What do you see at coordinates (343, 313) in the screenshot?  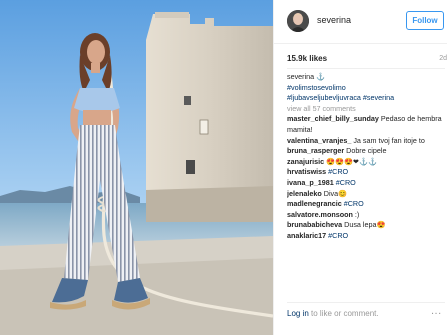 I see `login-prompt-text: to like or comment.` at bounding box center [343, 313].